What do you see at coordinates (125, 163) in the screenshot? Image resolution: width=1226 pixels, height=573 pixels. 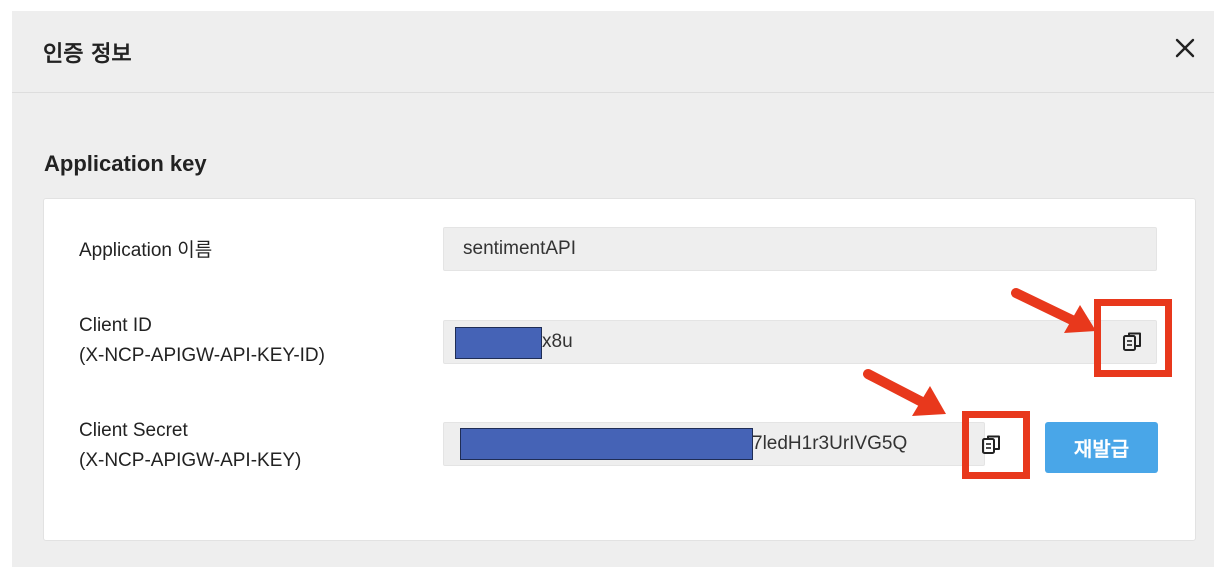 I see `section-title: Application key` at bounding box center [125, 163].